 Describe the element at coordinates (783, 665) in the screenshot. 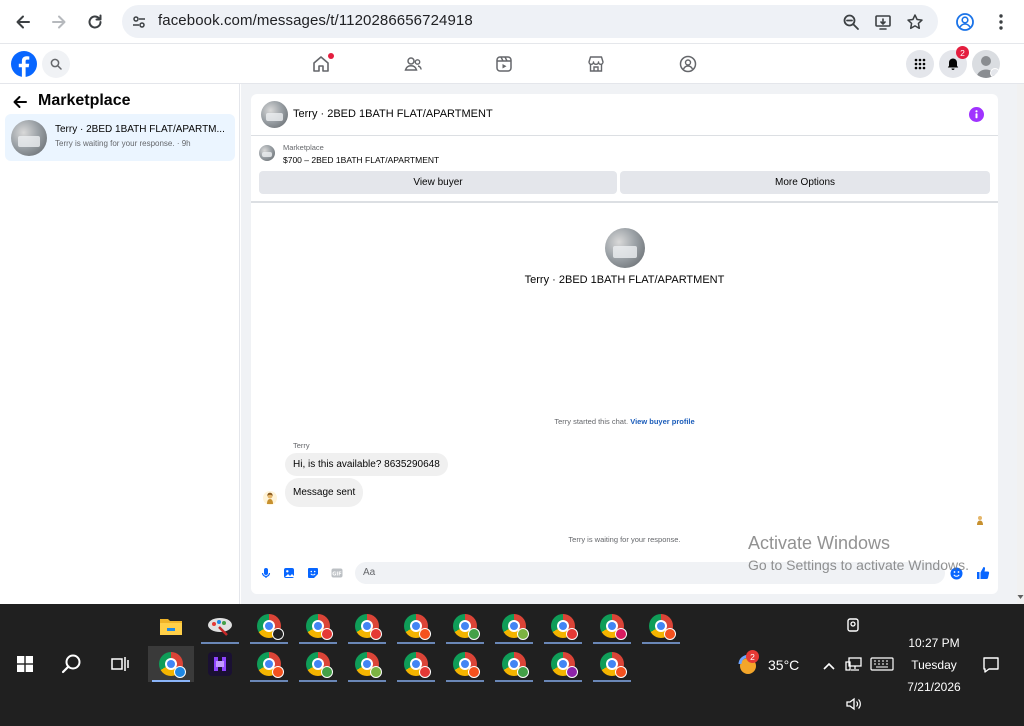

I see `temperature-text: 35°C` at that location.